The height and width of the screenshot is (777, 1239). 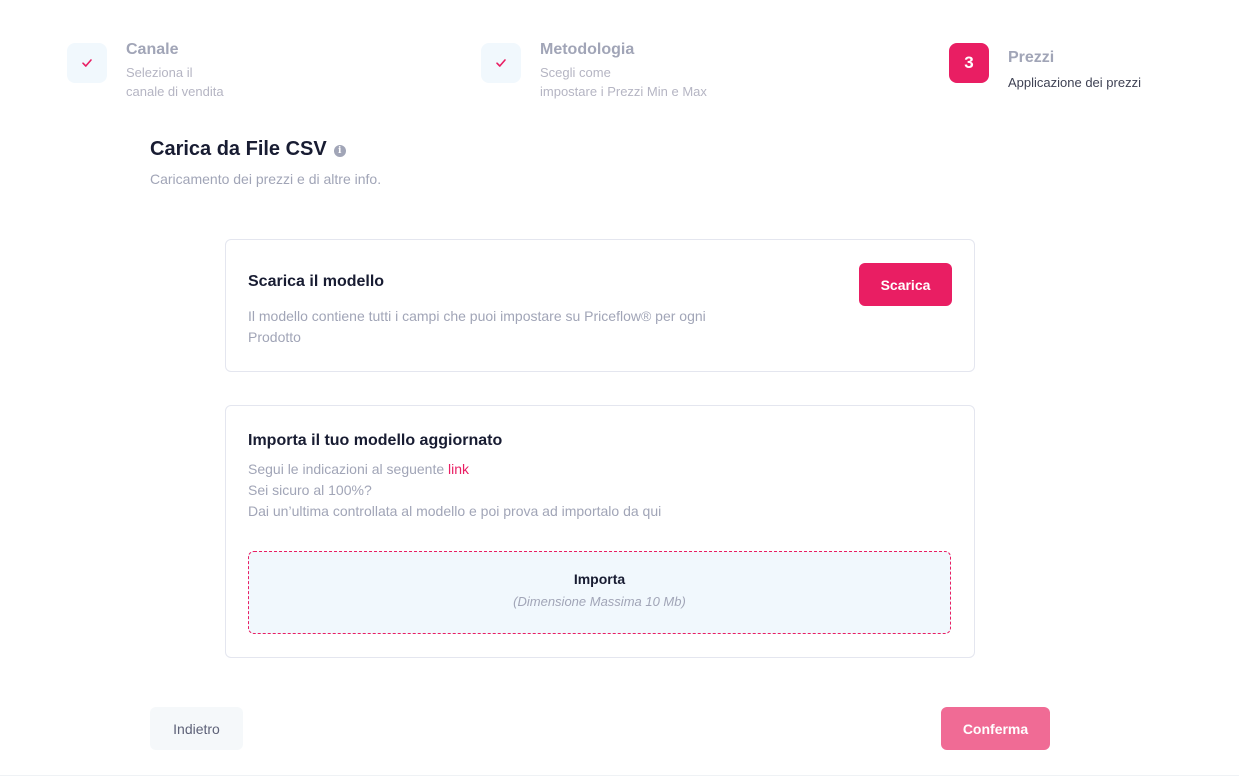 I want to click on divider, so click(x=619, y=775).